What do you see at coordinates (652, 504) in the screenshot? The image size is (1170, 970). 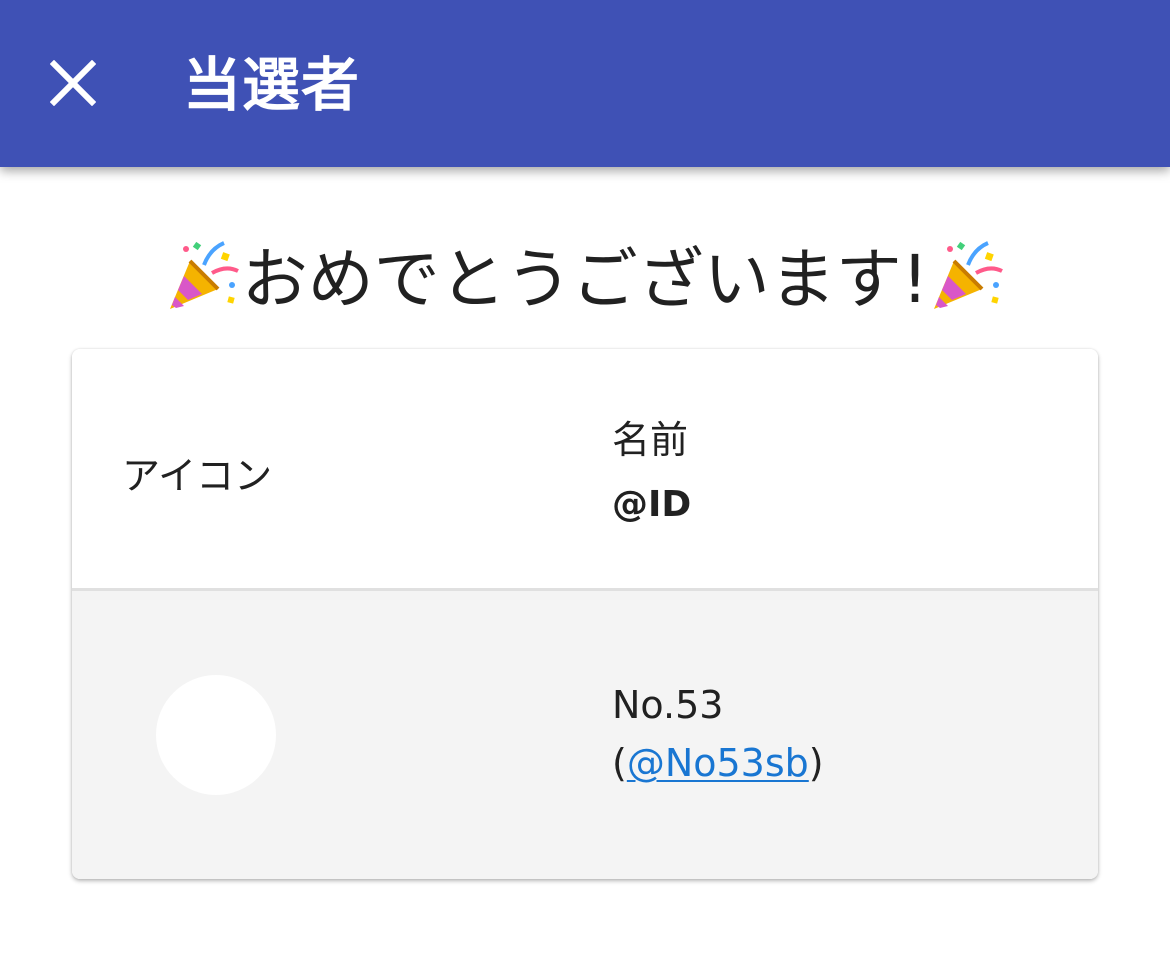 I see `column-header-id: @ID` at bounding box center [652, 504].